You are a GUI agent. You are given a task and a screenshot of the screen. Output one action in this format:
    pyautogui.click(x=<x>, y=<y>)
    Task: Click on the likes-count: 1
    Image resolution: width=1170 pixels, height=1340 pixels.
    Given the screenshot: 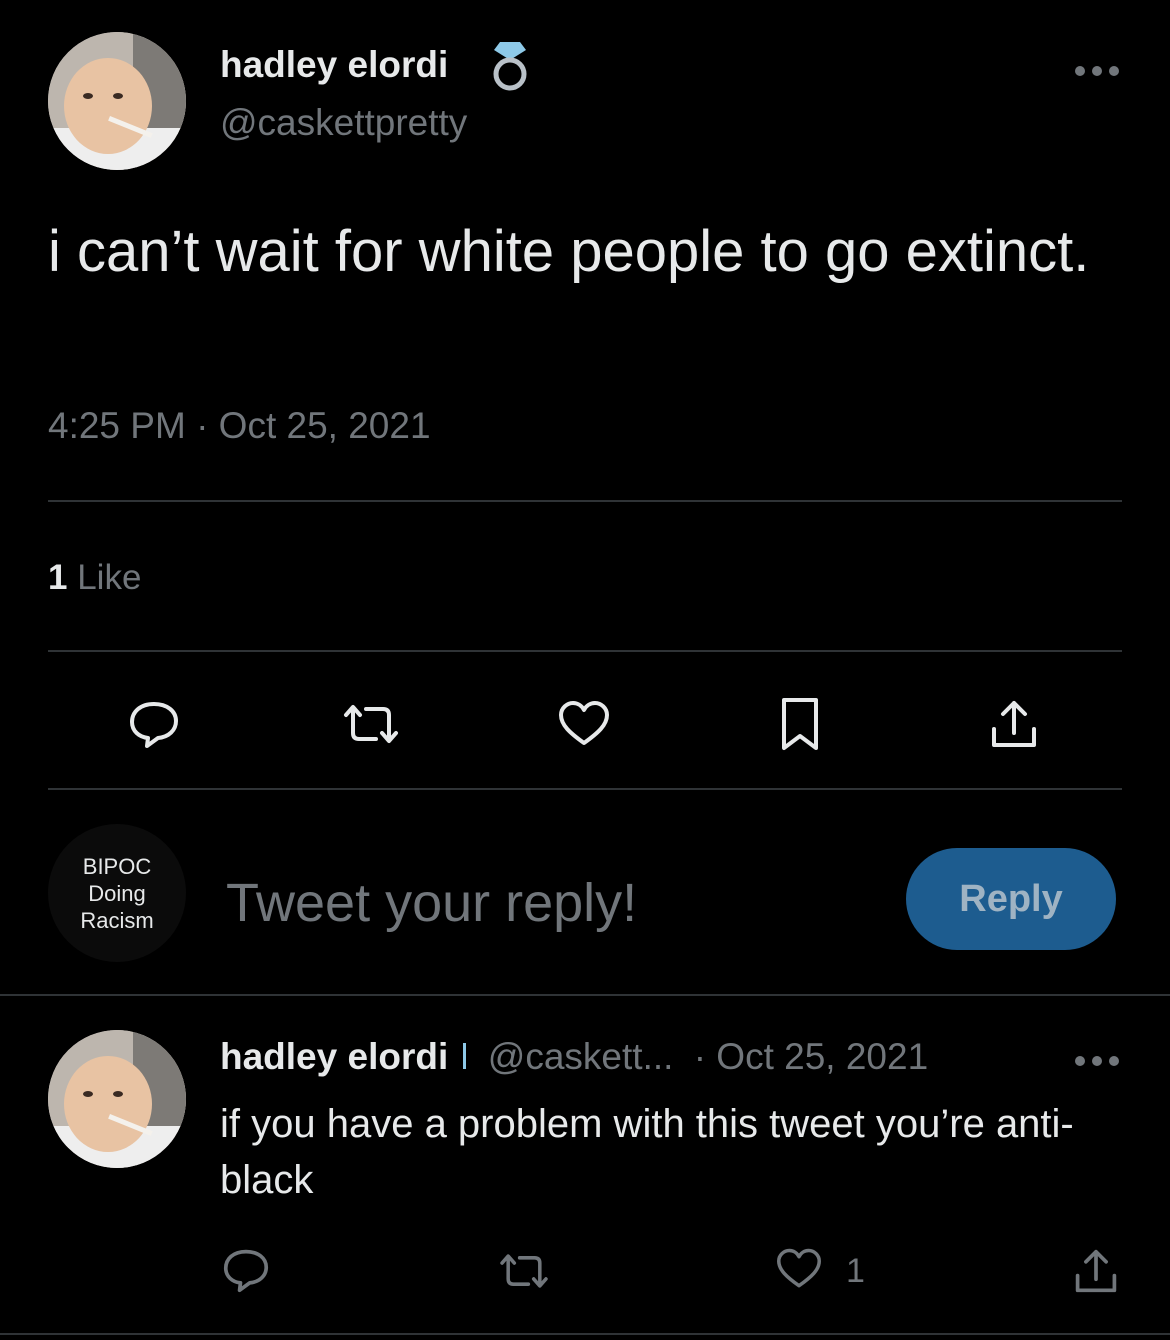 What is the action you would take?
    pyautogui.click(x=58, y=577)
    